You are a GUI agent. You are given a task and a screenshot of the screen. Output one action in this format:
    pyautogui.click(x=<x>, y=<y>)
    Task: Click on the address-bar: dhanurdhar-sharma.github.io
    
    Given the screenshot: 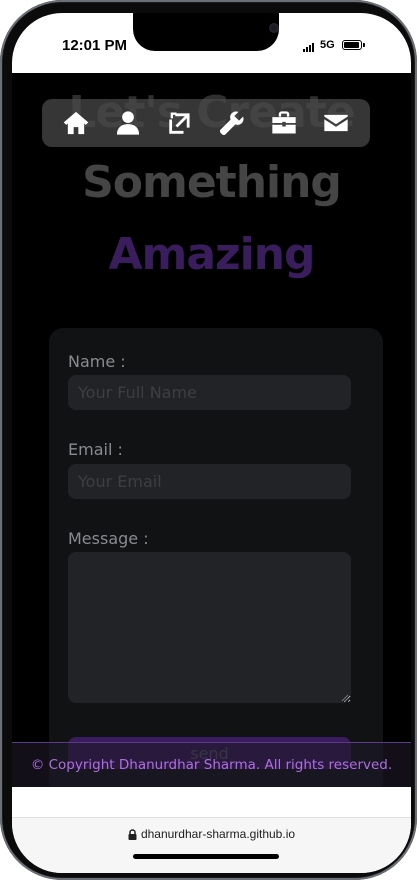 What is the action you would take?
    pyautogui.click(x=211, y=845)
    